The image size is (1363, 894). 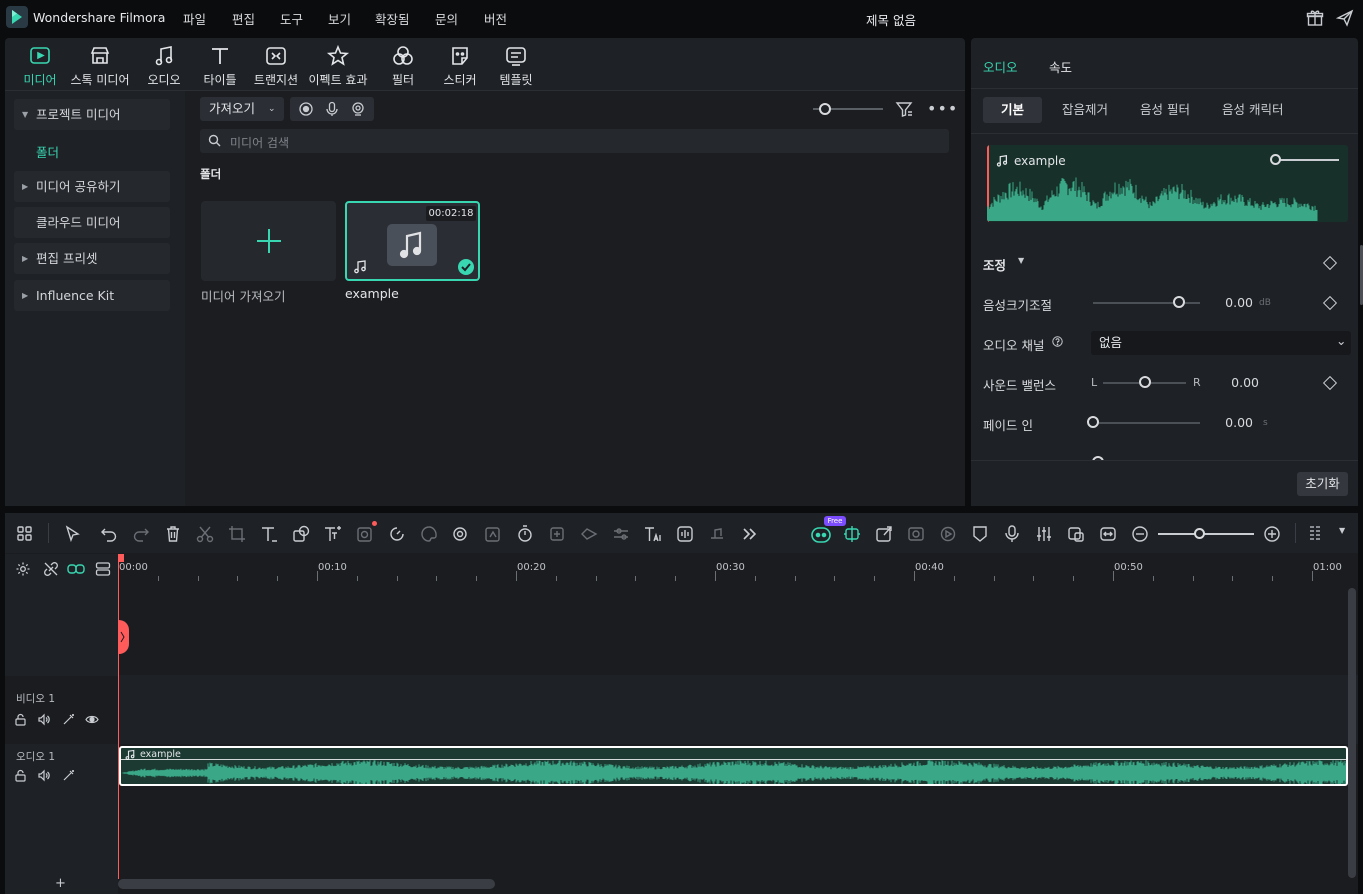 What do you see at coordinates (392, 18) in the screenshot?
I see `menu-extensions: 확장됨` at bounding box center [392, 18].